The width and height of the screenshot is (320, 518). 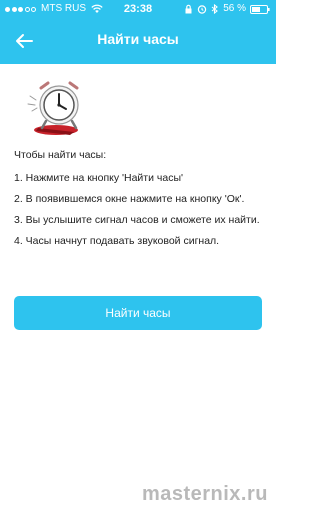 I want to click on page-title: Найти часы, so click(x=138, y=39).